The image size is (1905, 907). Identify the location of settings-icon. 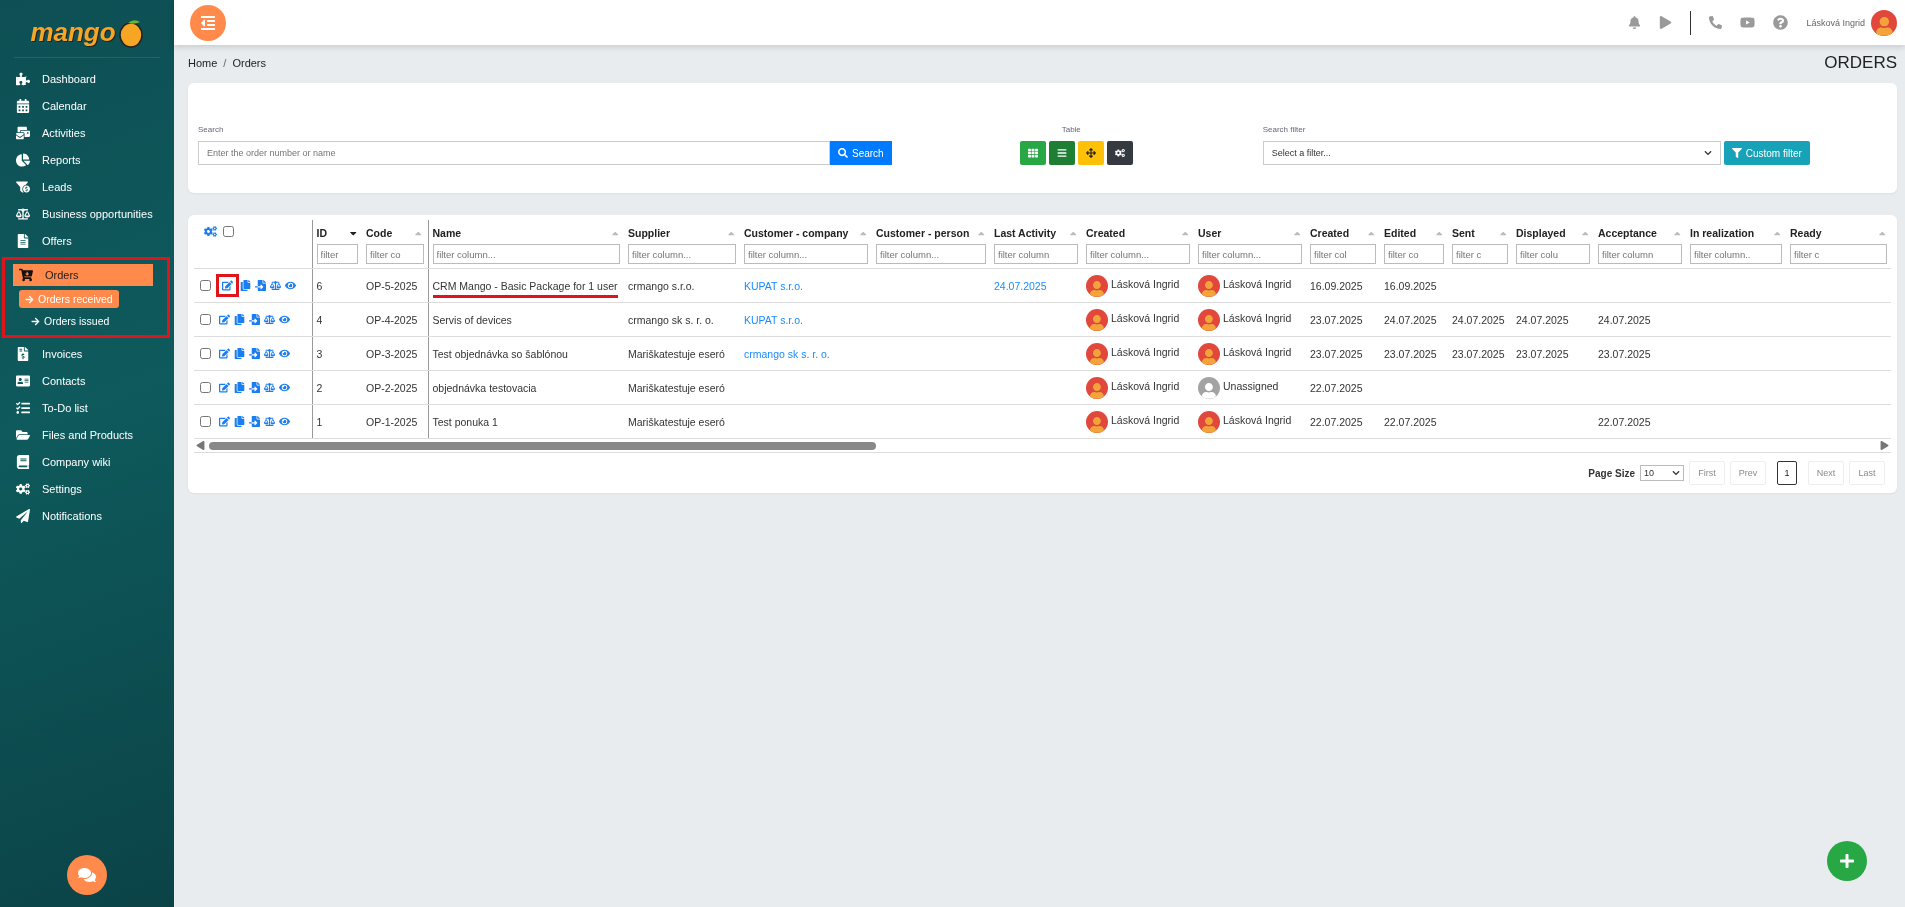
(210, 231).